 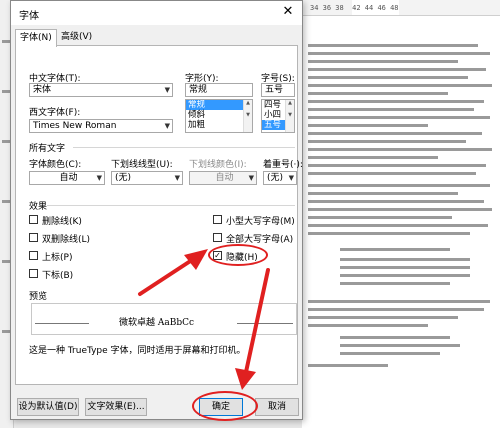 I want to click on underline-style-label: 下划线线型(U):, so click(x=142, y=165).